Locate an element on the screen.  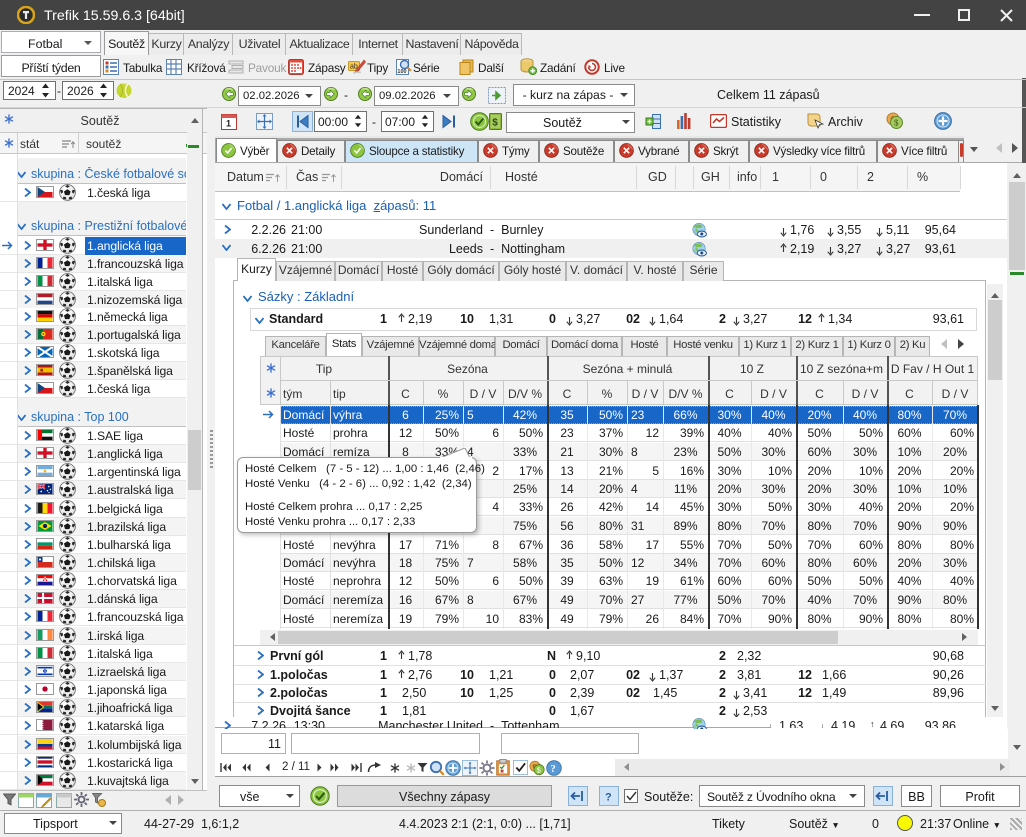
svg-text: 100 is located at coordinates (401, 72).